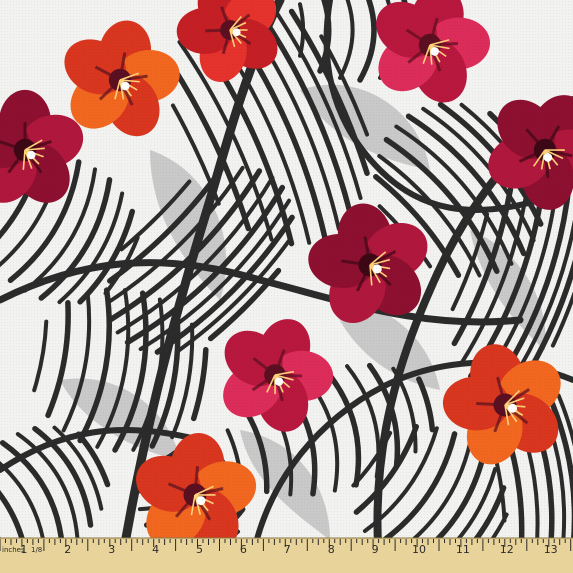 This screenshot has height=573, width=573. What do you see at coordinates (243, 549) in the screenshot?
I see `ruler-number: 6` at bounding box center [243, 549].